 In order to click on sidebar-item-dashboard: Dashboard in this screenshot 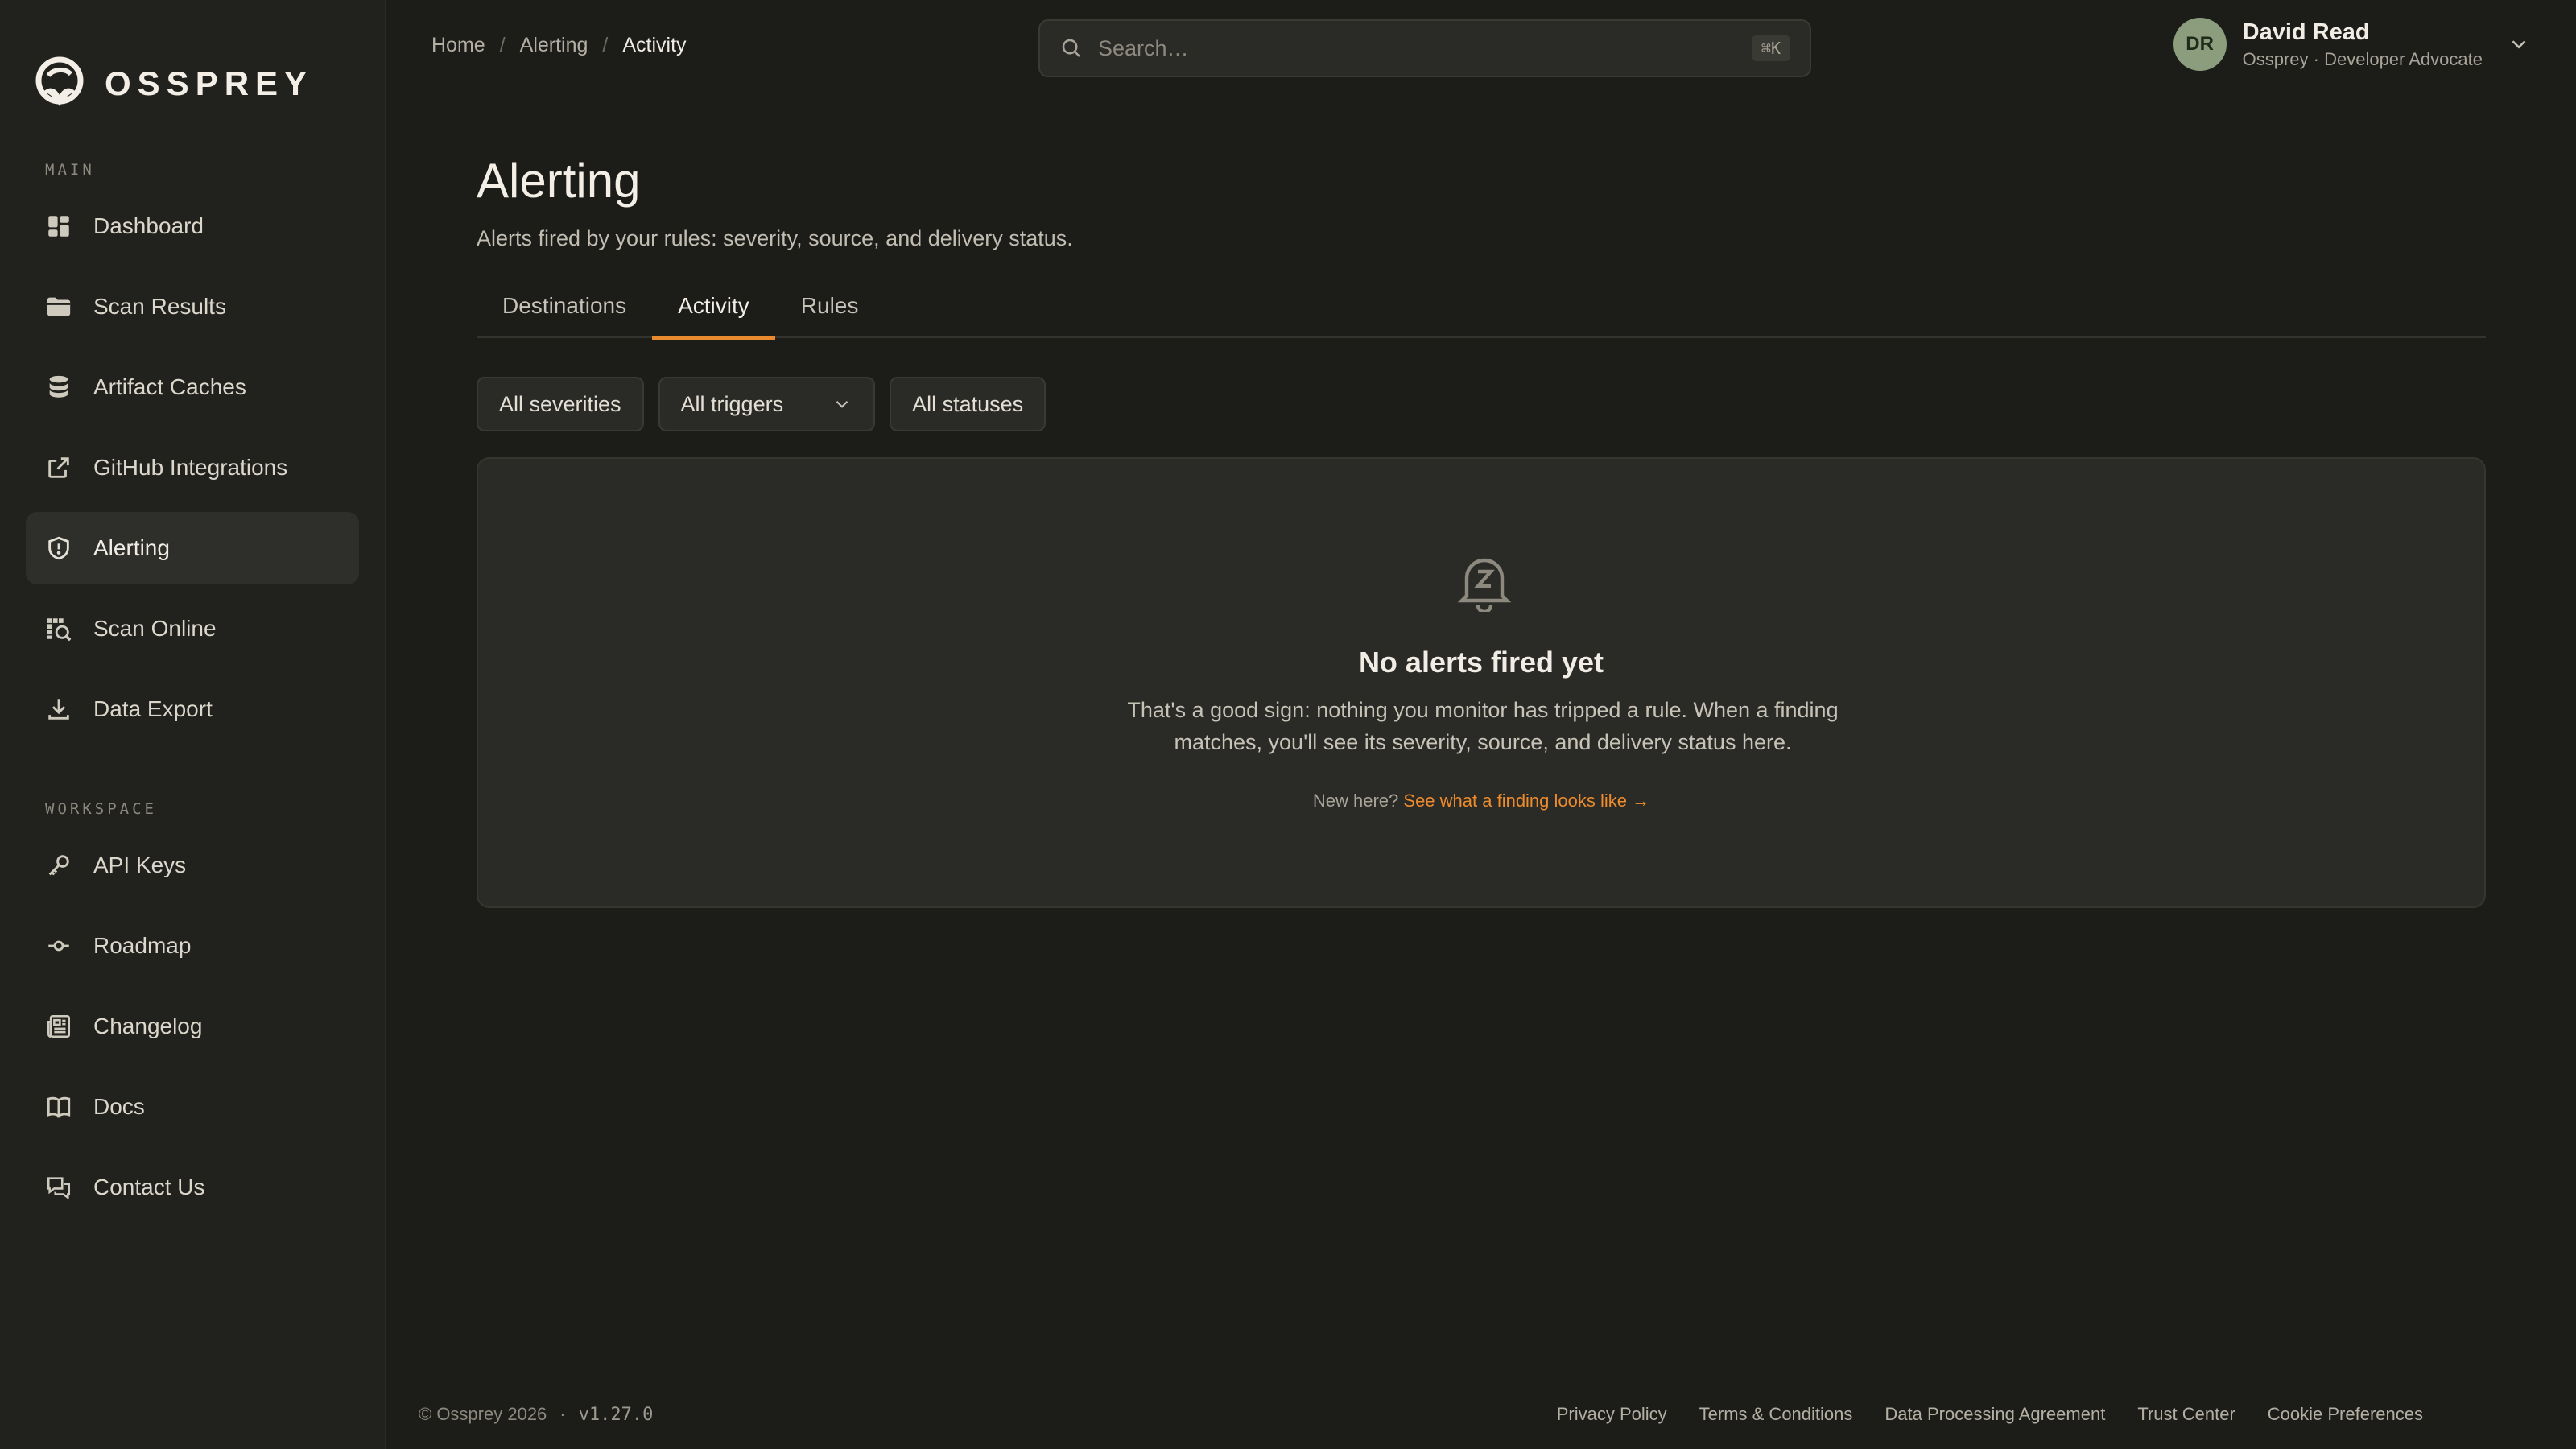, I will do `click(192, 226)`.